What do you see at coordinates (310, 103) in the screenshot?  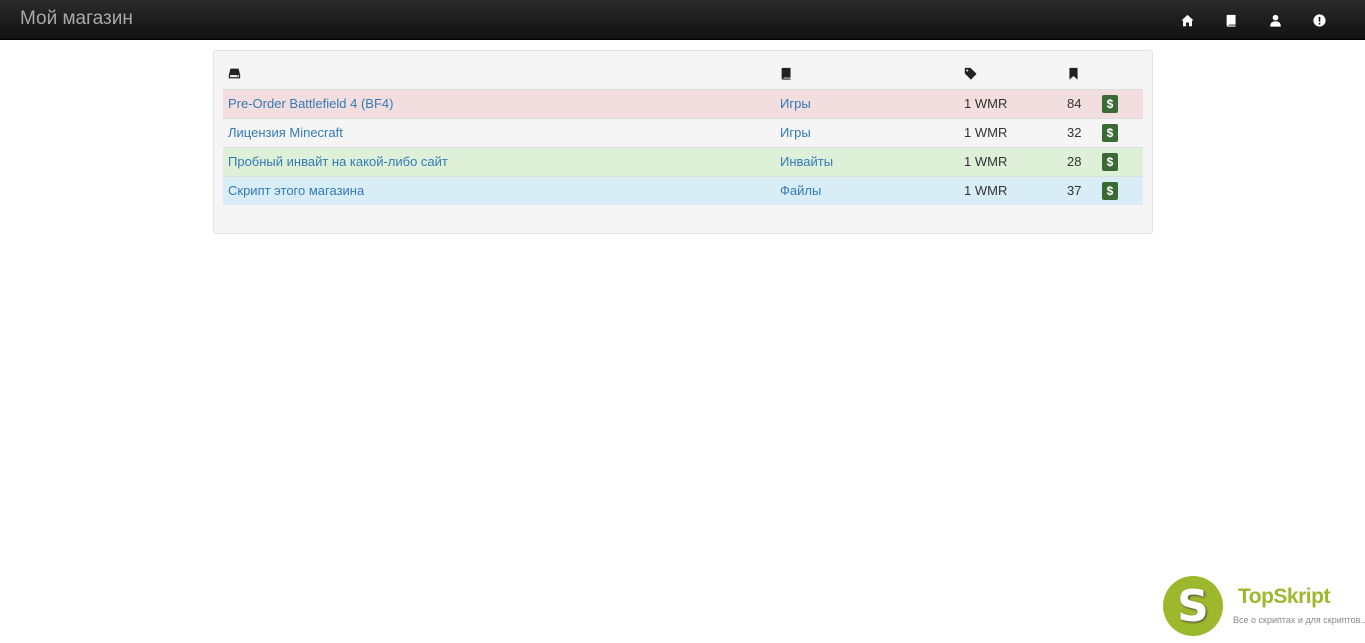 I see `product-name-link: Pre-Order Battlefield 4 (BF4)` at bounding box center [310, 103].